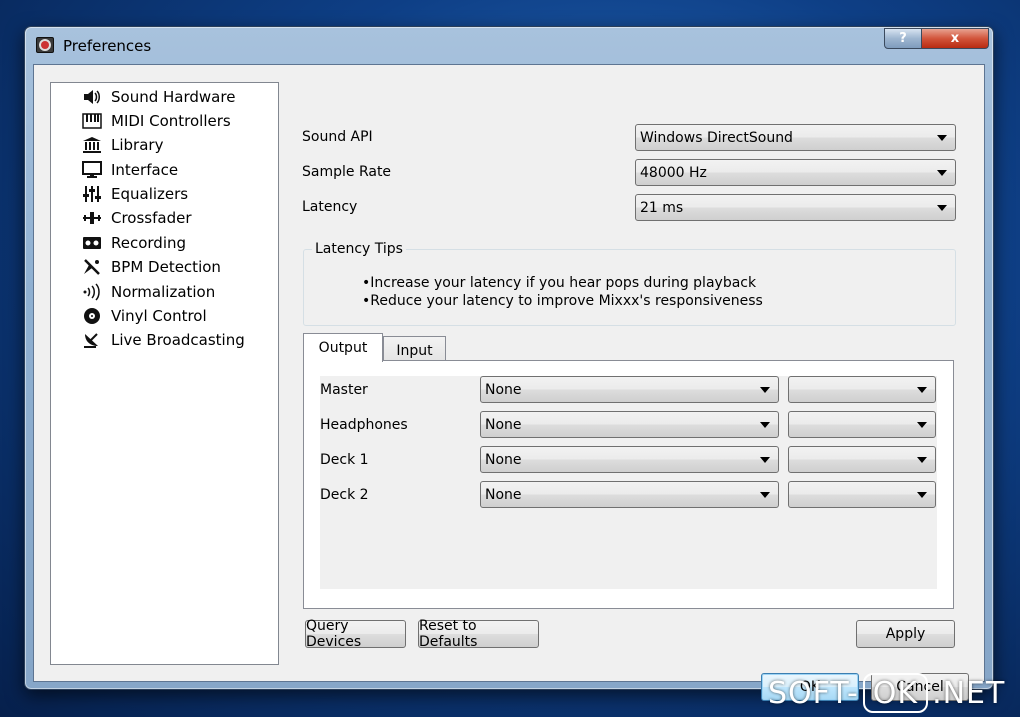 This screenshot has height=717, width=1020. What do you see at coordinates (150, 194) in the screenshot?
I see `nav-item-label: Equalizers` at bounding box center [150, 194].